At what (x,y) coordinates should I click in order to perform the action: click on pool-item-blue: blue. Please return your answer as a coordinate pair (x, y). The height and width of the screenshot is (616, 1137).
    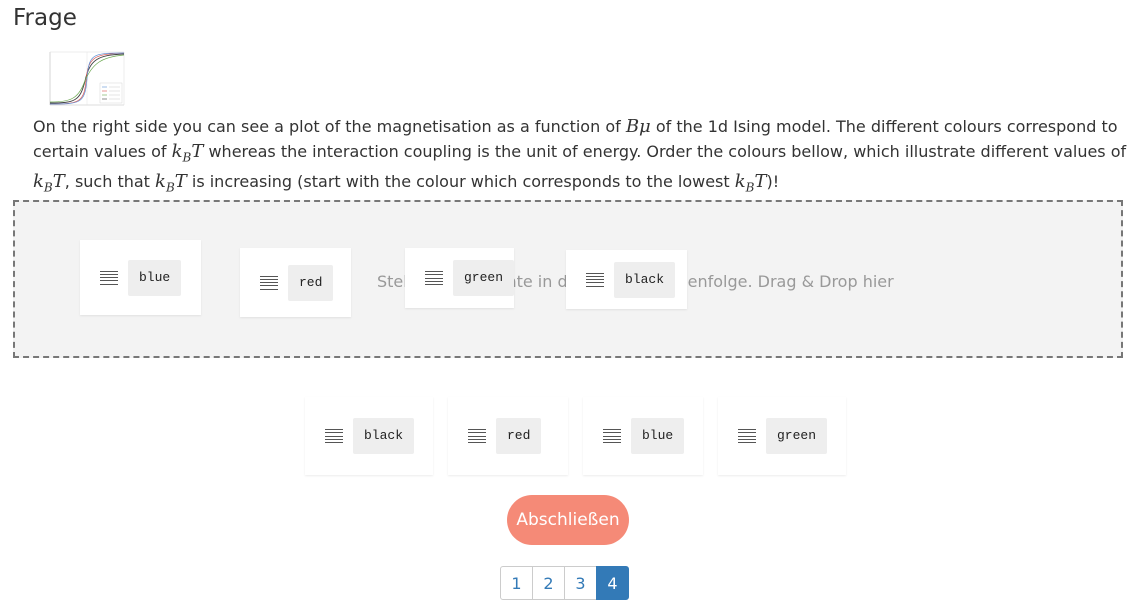
    Looking at the image, I should click on (643, 436).